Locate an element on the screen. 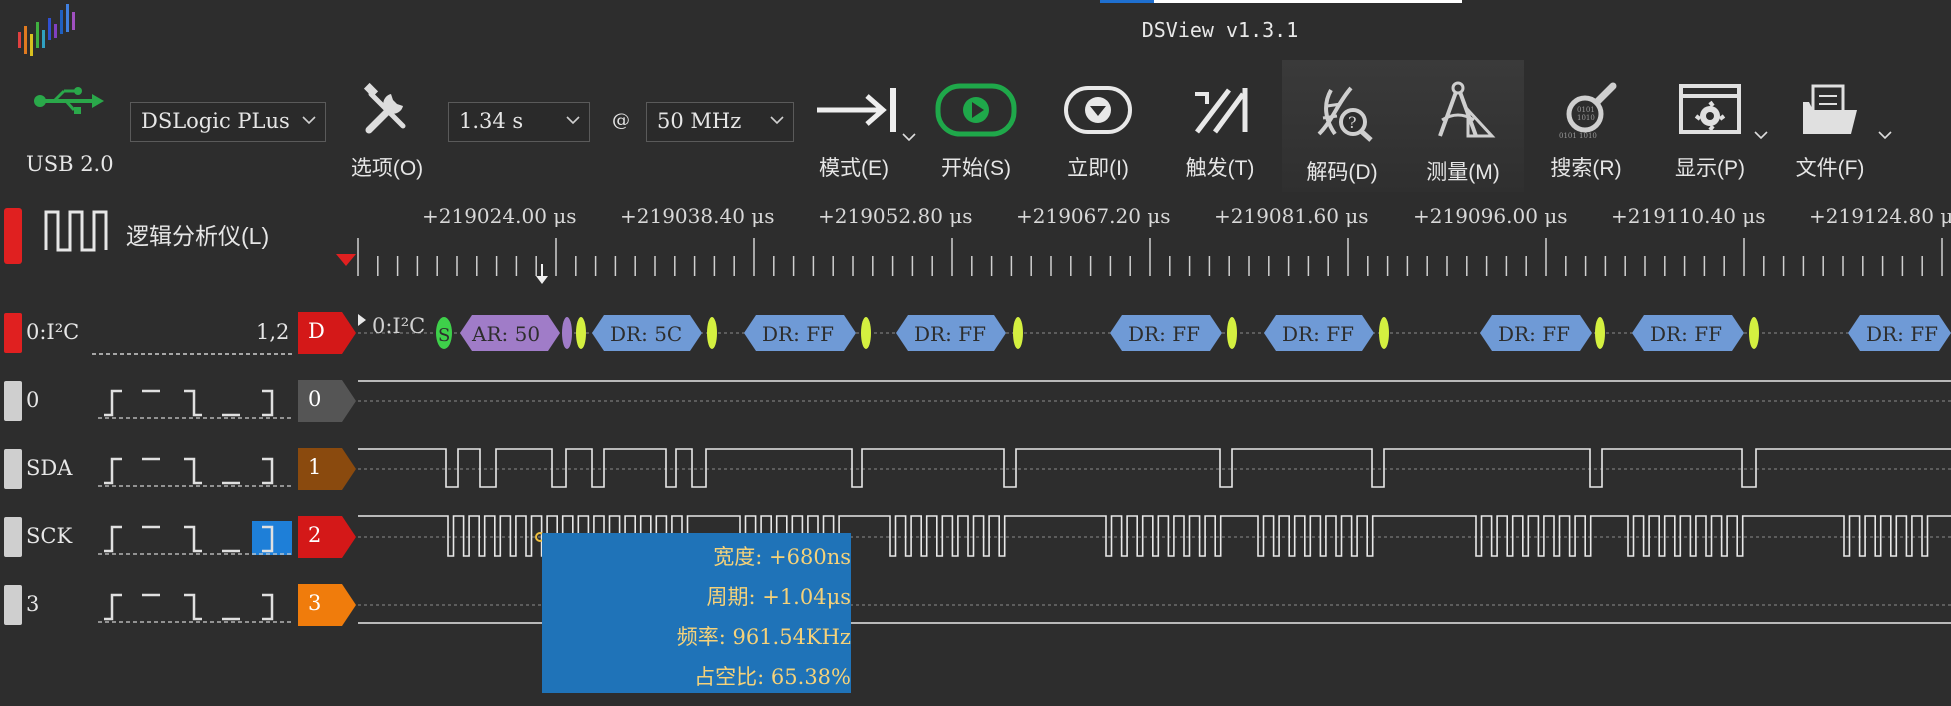 The width and height of the screenshot is (1951, 706). channel-3-tab is located at coordinates (13, 605).